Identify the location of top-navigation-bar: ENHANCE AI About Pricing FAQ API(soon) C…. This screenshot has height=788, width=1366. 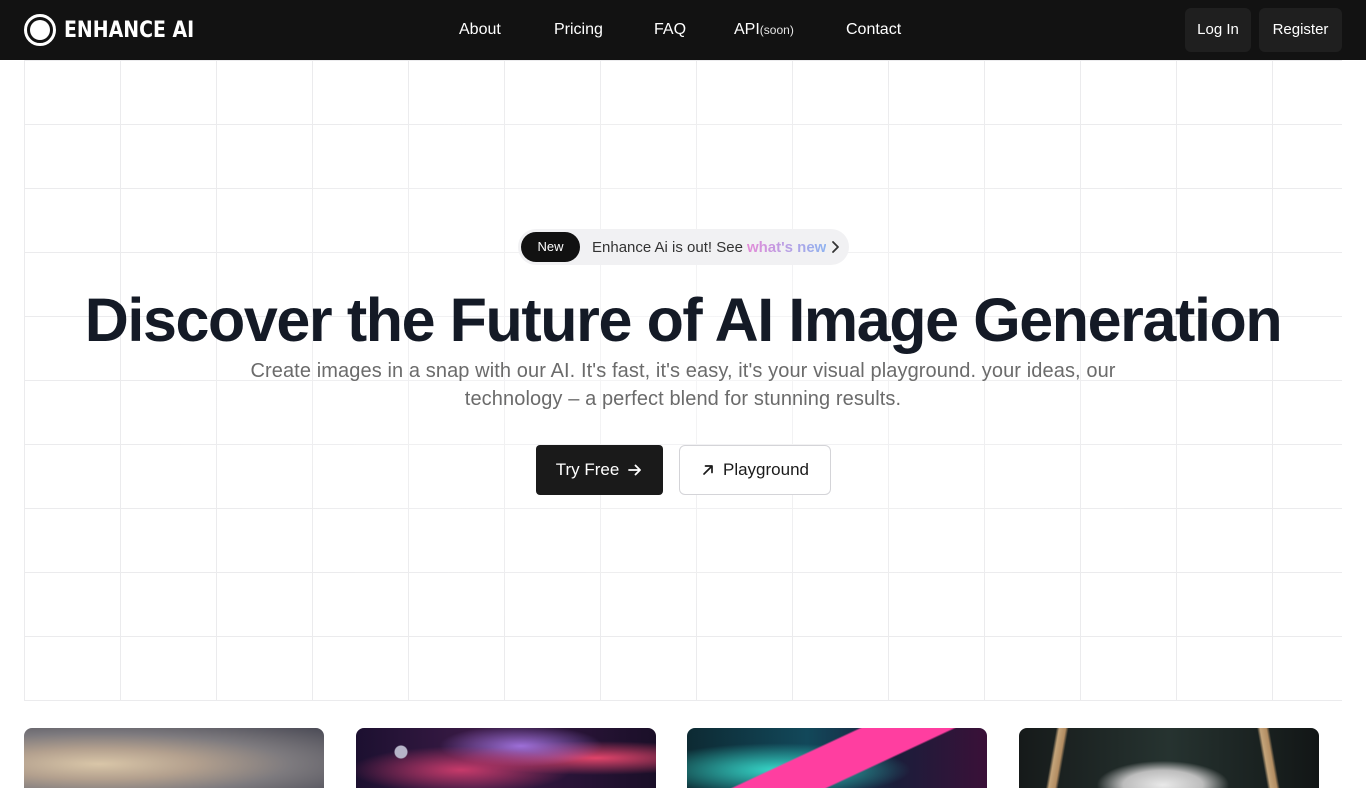
(683, 30).